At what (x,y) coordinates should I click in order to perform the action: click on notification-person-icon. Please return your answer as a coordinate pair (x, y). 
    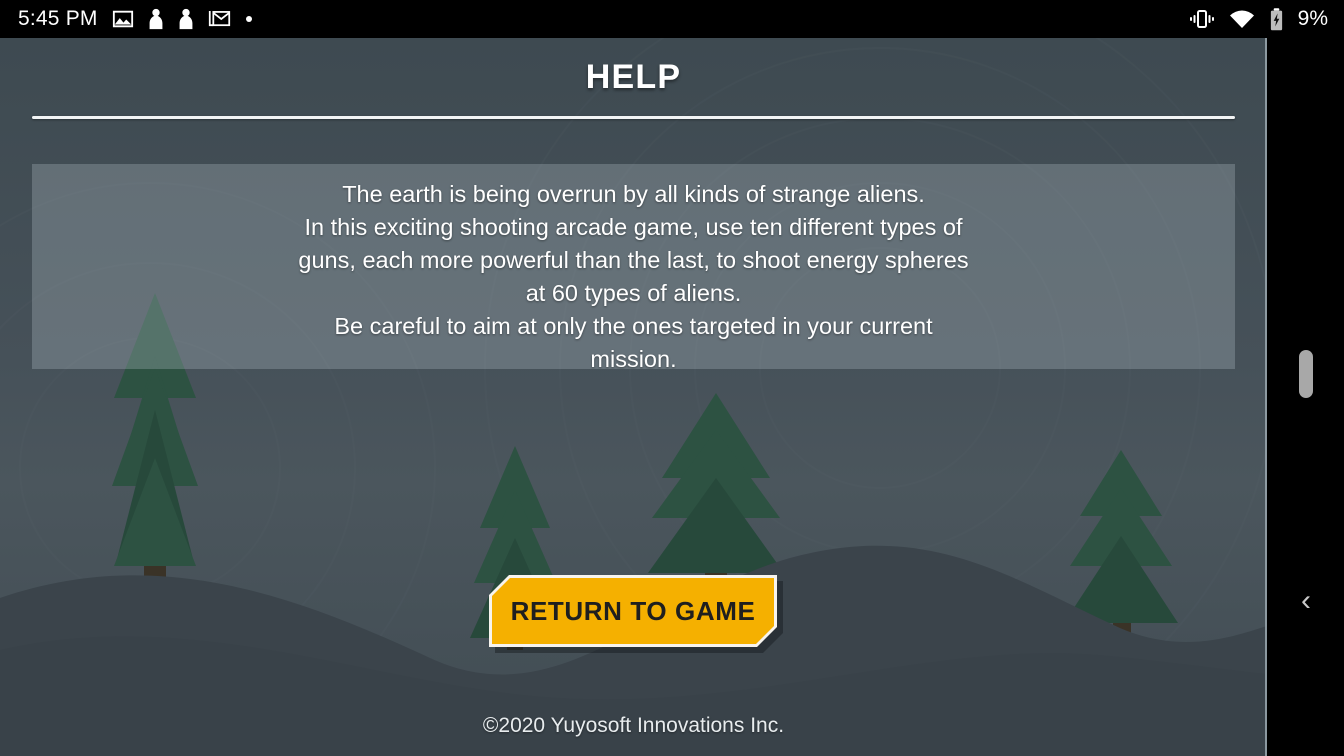
    Looking at the image, I should click on (156, 19).